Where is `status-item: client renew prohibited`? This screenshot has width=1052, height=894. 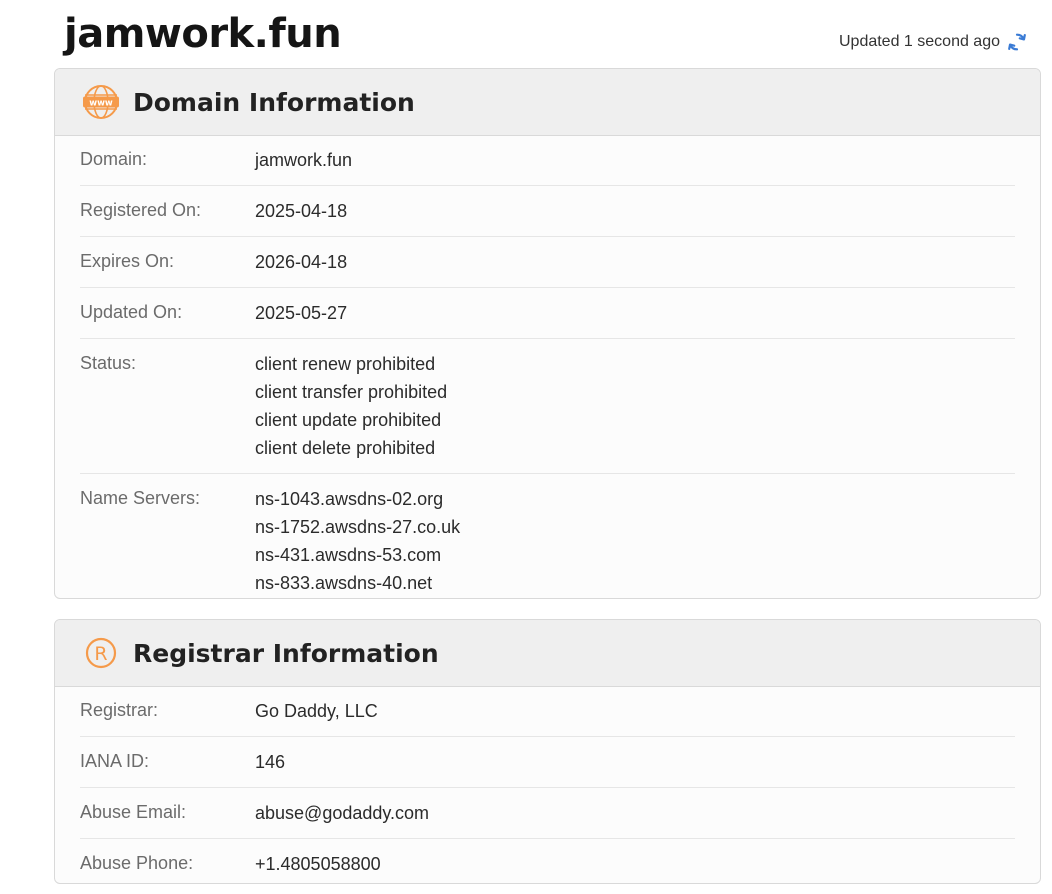
status-item: client renew prohibited is located at coordinates (345, 364).